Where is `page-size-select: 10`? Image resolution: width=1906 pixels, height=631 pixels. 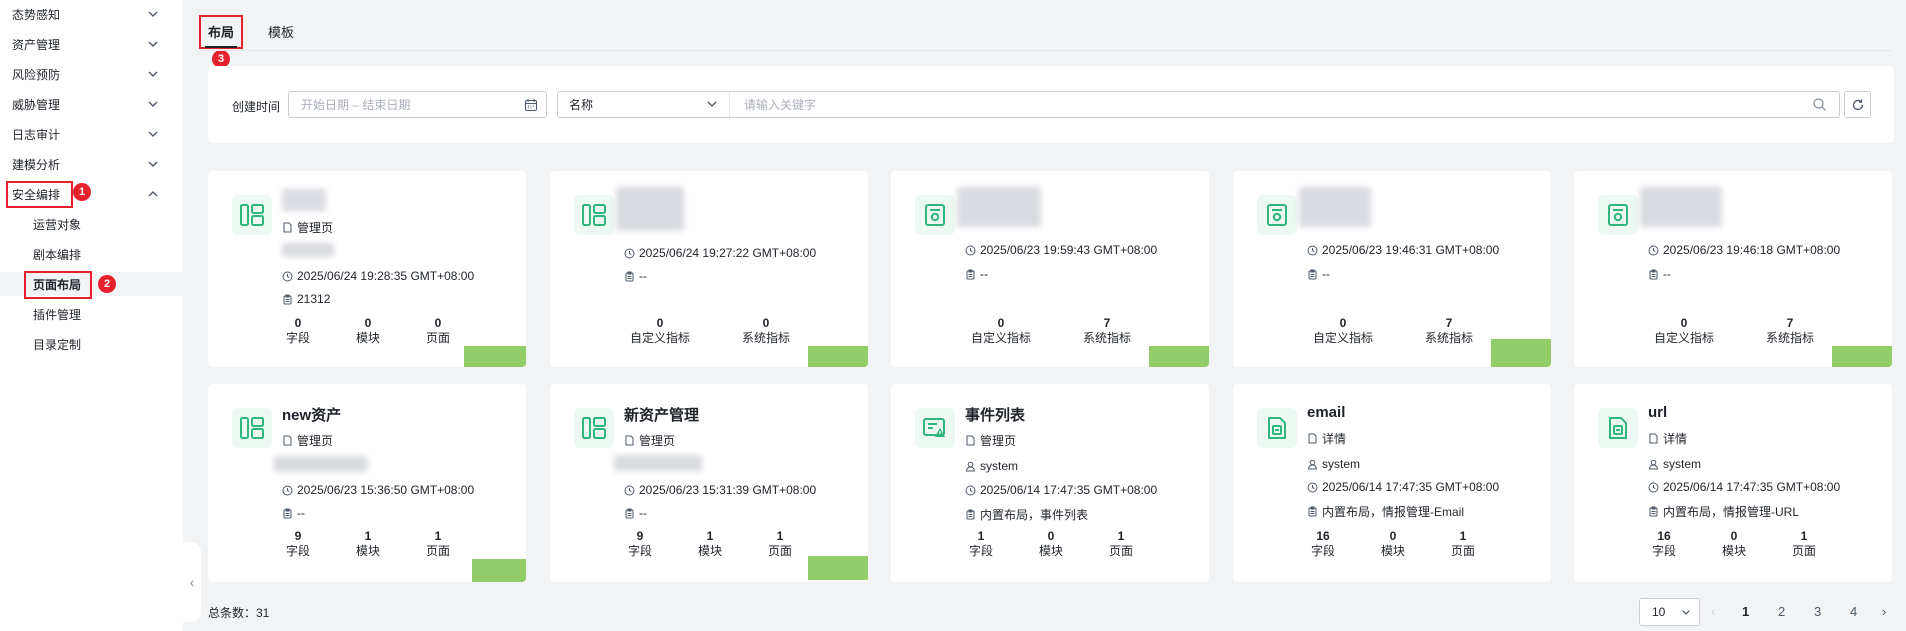 page-size-select: 10 is located at coordinates (1669, 612).